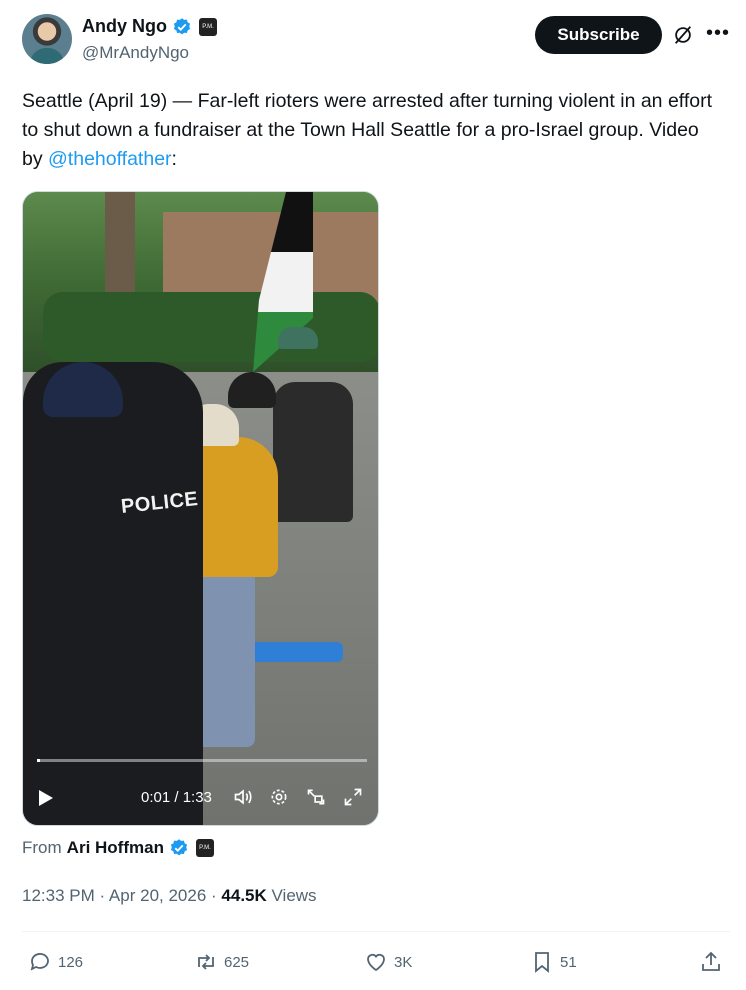 The width and height of the screenshot is (746, 990). Describe the element at coordinates (718, 33) in the screenshot. I see `more-options-icon: •••` at that location.